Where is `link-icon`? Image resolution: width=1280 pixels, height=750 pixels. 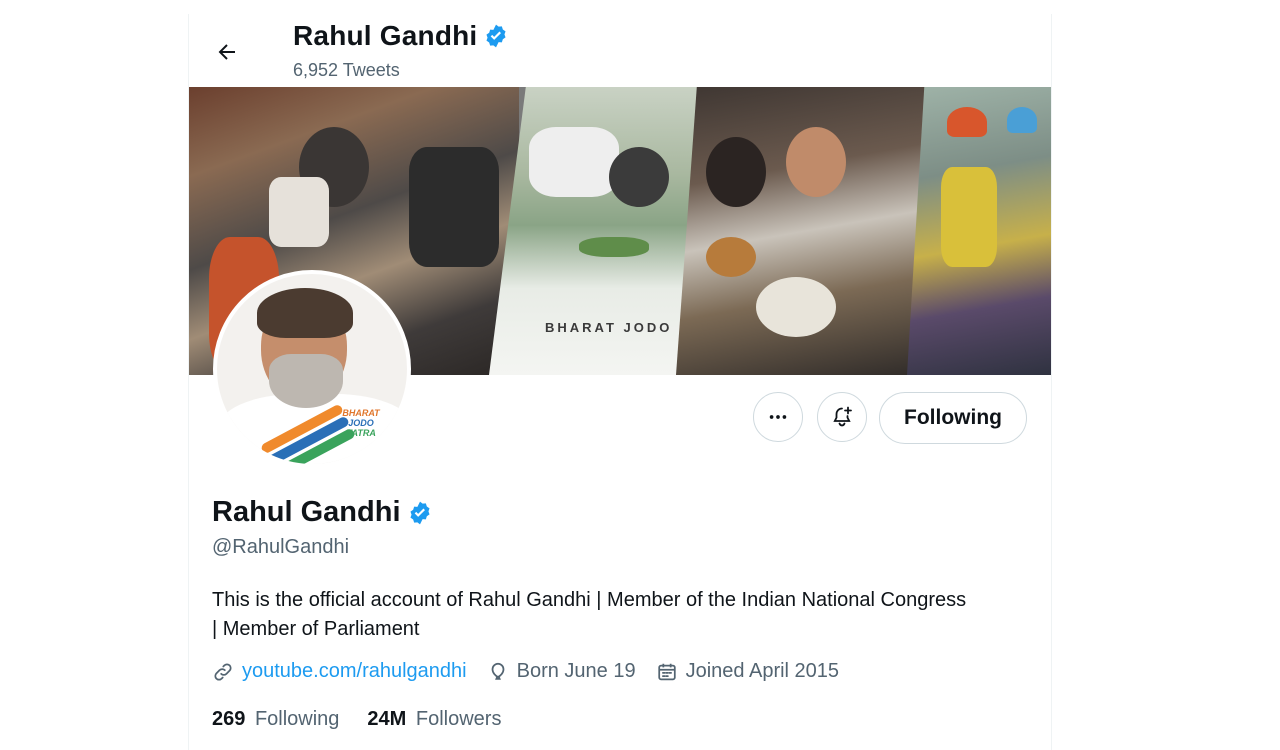
link-icon is located at coordinates (223, 671).